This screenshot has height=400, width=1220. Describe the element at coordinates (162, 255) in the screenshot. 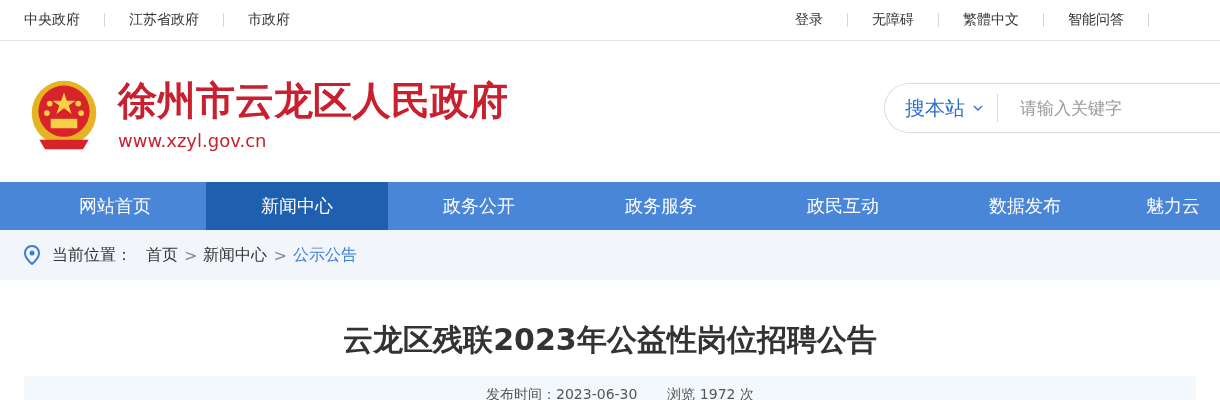

I see `breadcrumb-link: 首页` at that location.